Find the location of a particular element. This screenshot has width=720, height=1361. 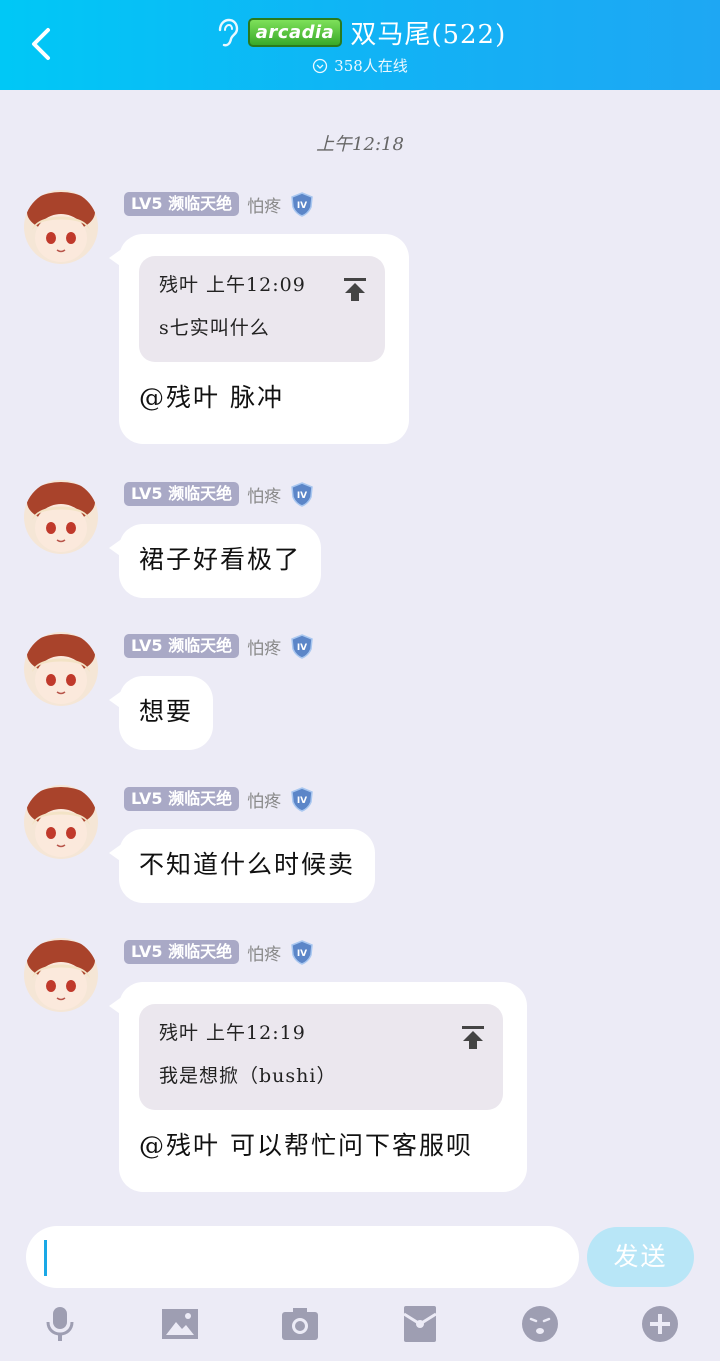

chat-message: LV5 濒临天绝 怕疼 IV 裙子好看极了 is located at coordinates (364, 540).